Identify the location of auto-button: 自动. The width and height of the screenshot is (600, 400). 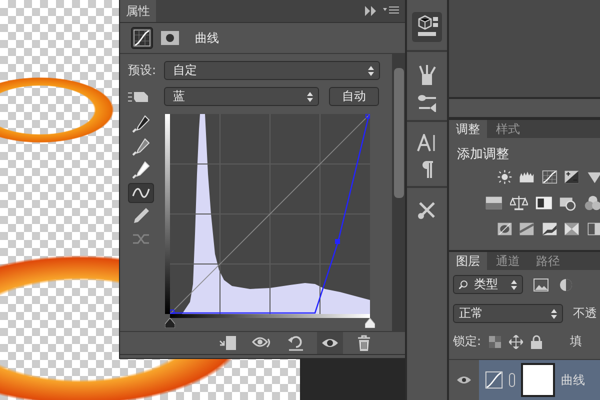
(354, 96).